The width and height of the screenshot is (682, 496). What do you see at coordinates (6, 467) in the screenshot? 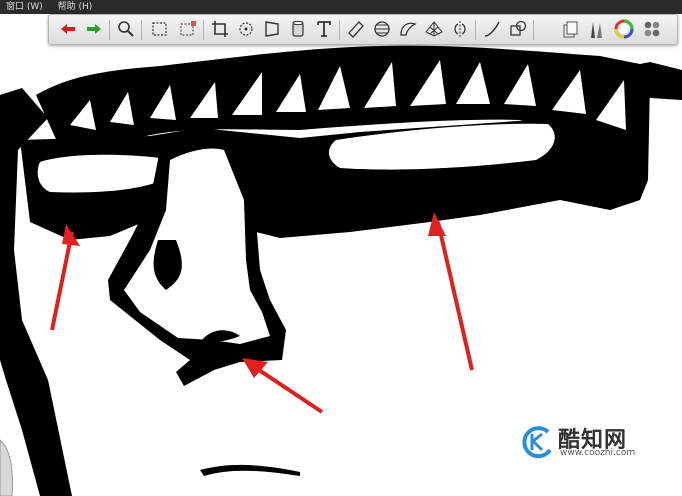
I see `dock-fragment` at bounding box center [6, 467].